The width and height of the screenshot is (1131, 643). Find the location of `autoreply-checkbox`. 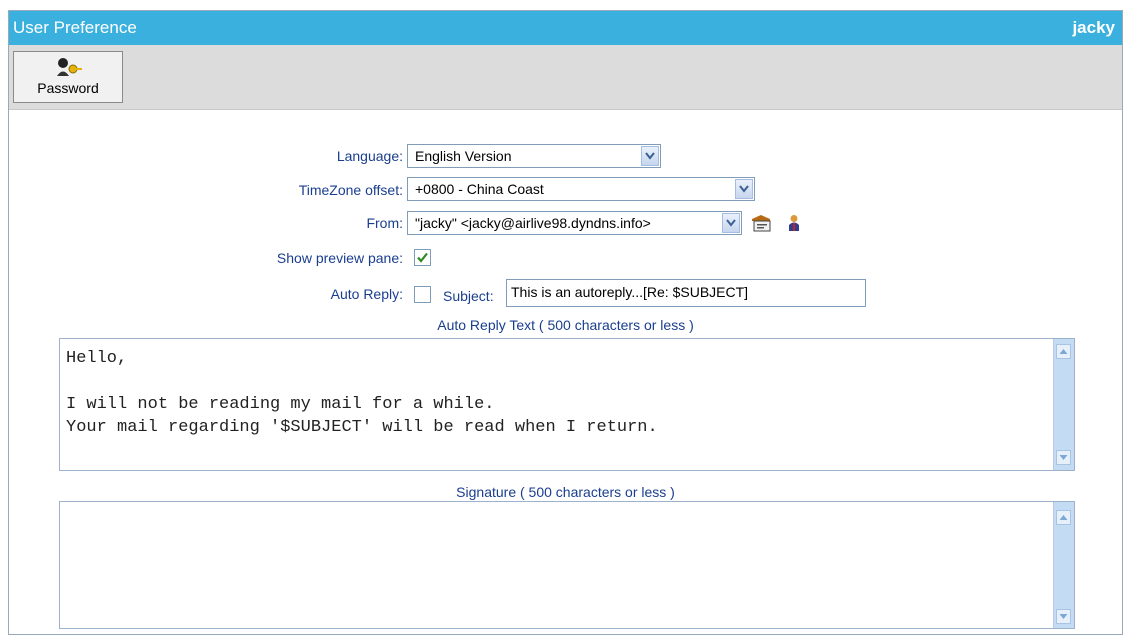

autoreply-checkbox is located at coordinates (422, 294).